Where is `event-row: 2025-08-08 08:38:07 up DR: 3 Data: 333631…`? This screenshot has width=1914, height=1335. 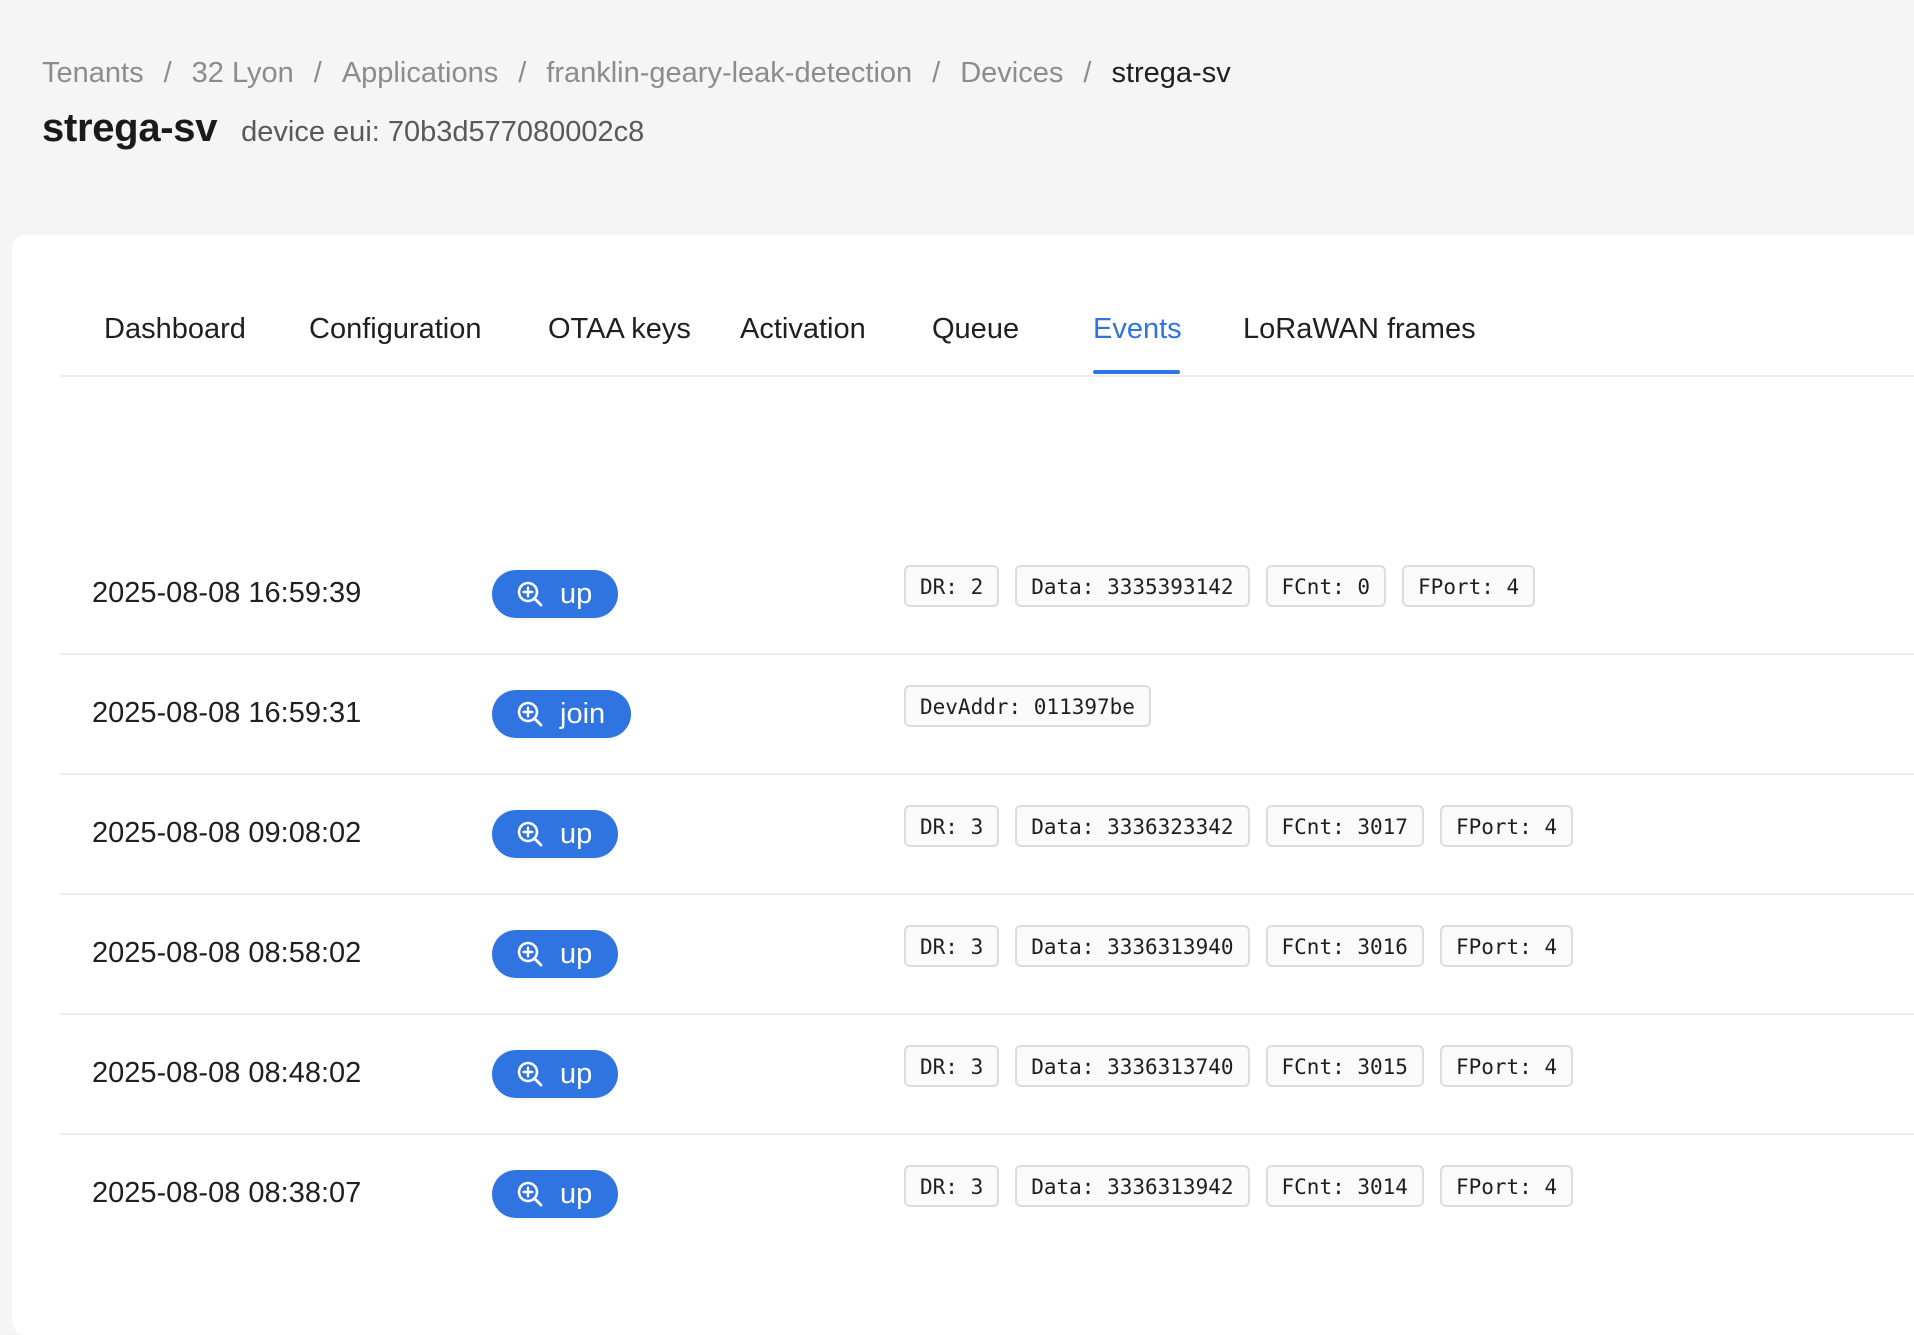 event-row: 2025-08-08 08:38:07 up DR: 3 Data: 333631… is located at coordinates (987, 1194).